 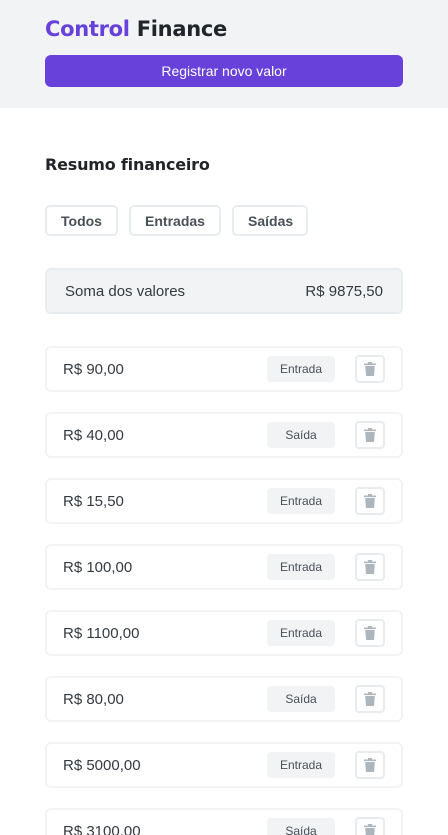 What do you see at coordinates (93, 699) in the screenshot?
I see `entry-value: R$ 80,00` at bounding box center [93, 699].